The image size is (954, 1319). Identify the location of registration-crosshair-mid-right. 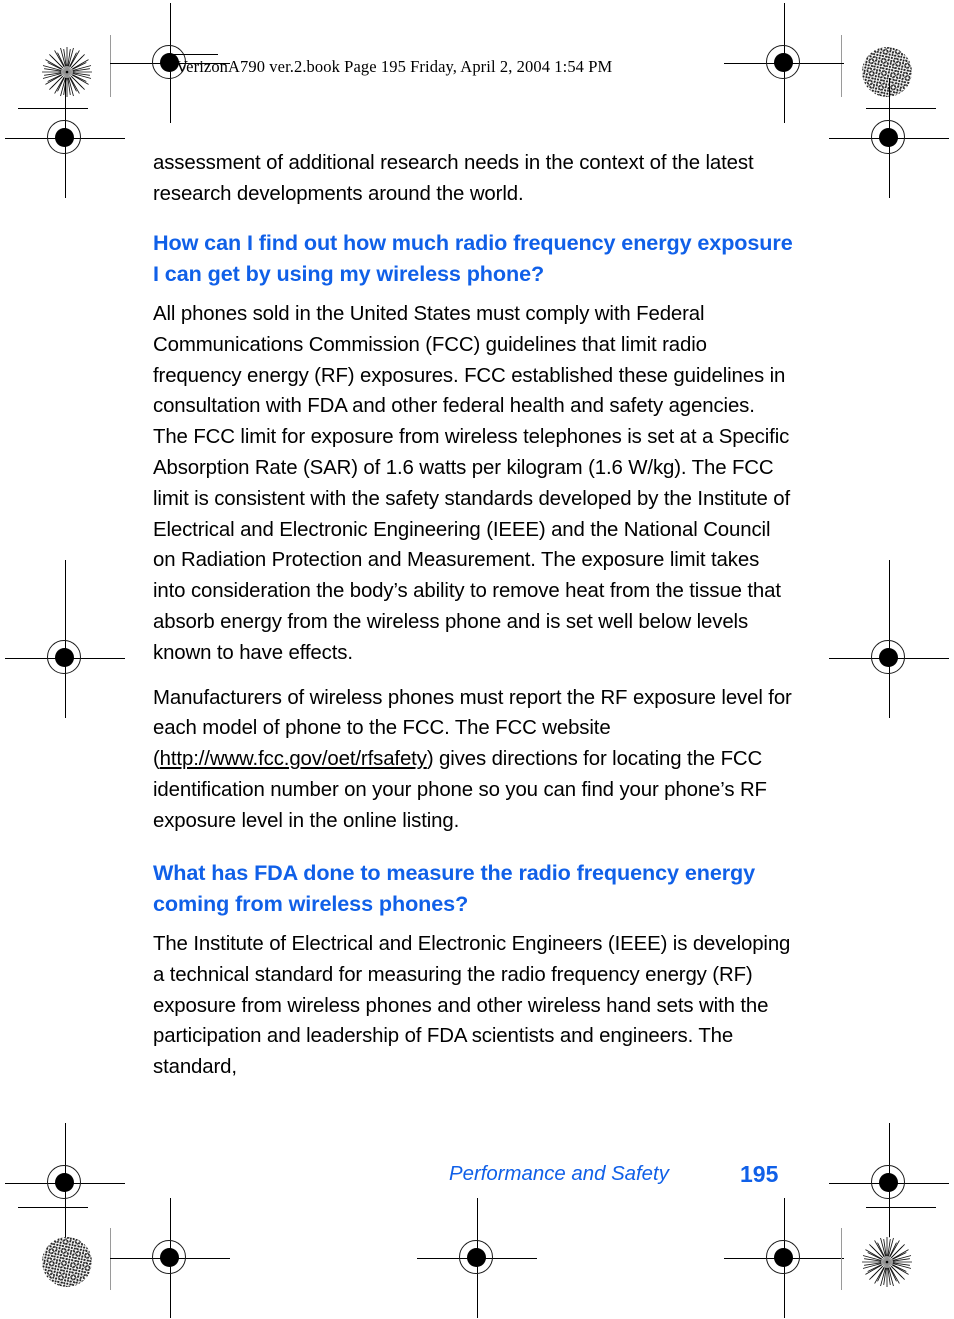
(889, 658).